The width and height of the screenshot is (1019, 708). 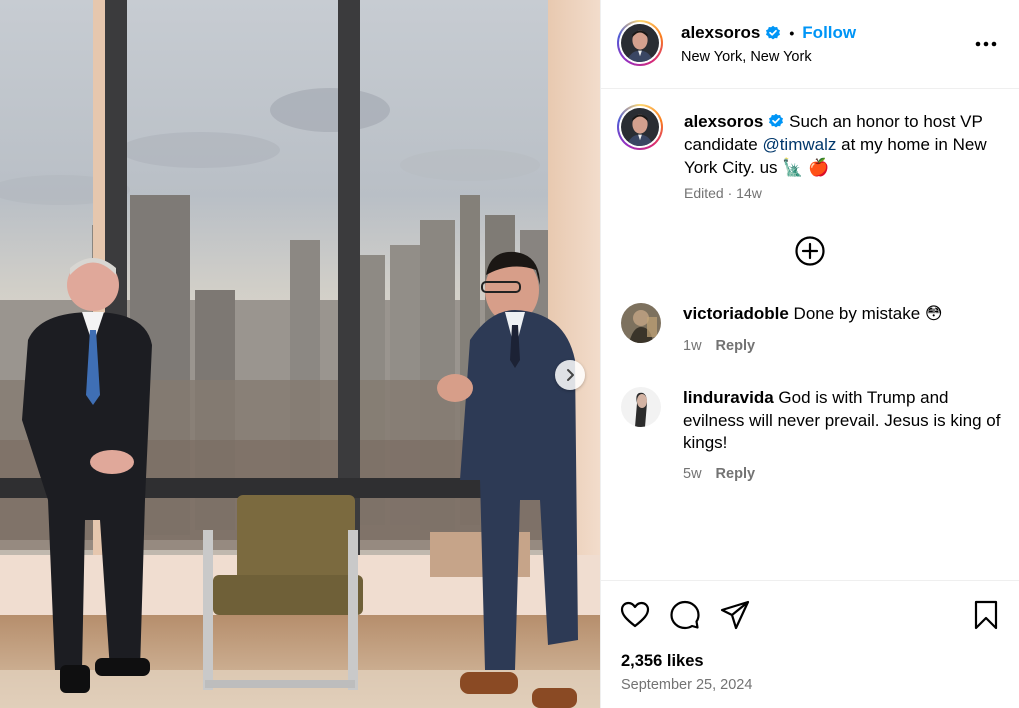 What do you see at coordinates (749, 193) in the screenshot?
I see `caption-age: 14w` at bounding box center [749, 193].